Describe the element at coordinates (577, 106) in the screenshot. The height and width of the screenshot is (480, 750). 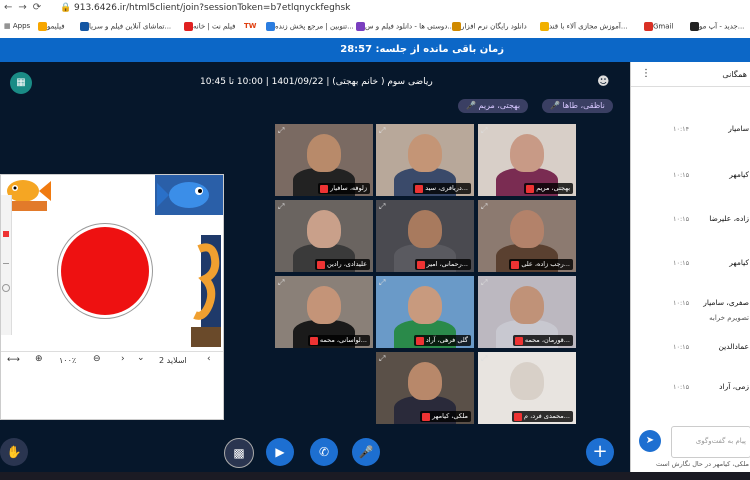
I see `talking-badge: 🎤 ناظقی، طاها` at that location.